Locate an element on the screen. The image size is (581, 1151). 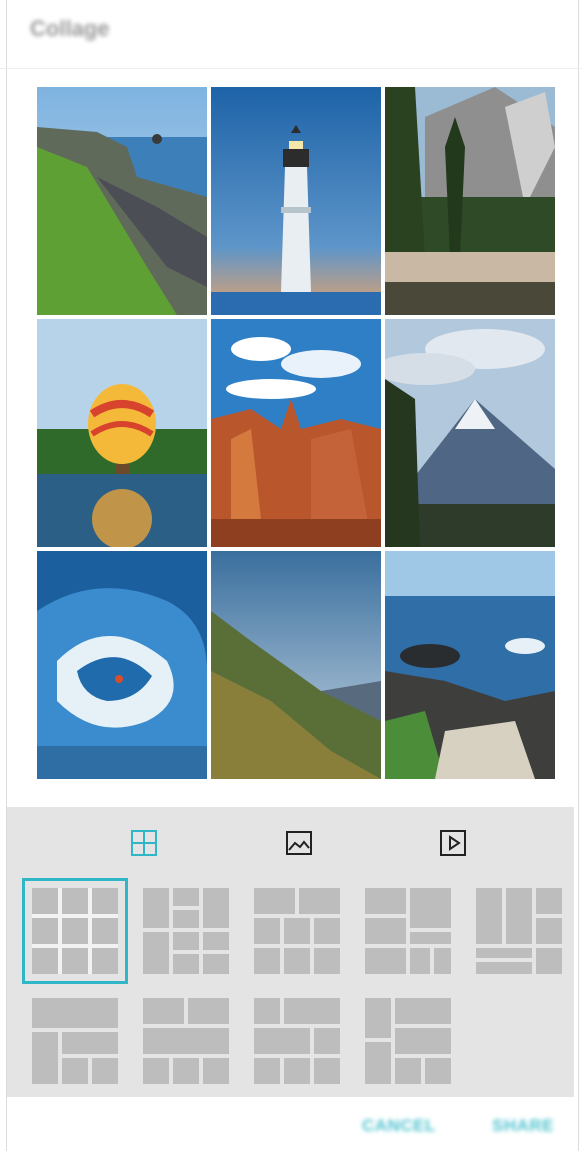
green-hillside-photo is located at coordinates (296, 665).